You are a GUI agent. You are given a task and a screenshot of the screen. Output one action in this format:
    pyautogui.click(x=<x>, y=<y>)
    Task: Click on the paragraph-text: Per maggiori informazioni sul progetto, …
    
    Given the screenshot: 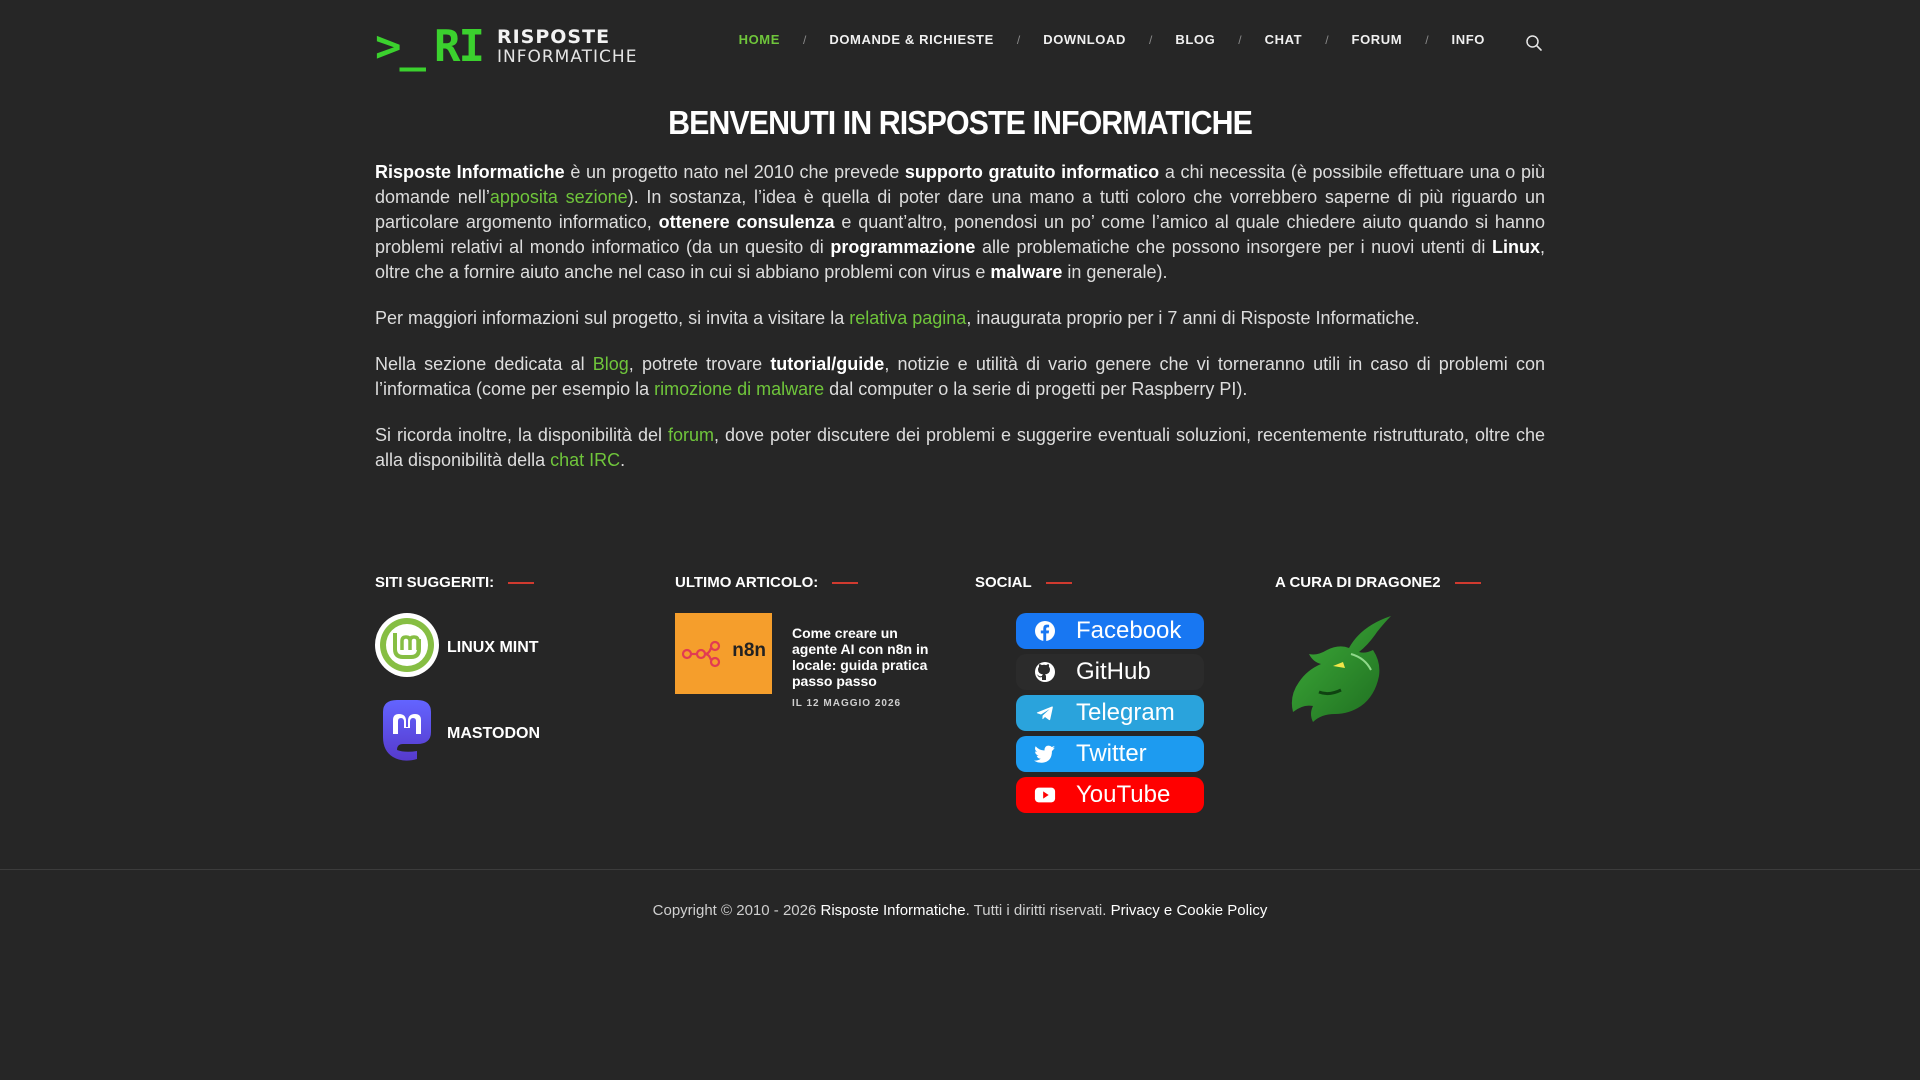 What is the action you would take?
    pyautogui.click(x=612, y=318)
    